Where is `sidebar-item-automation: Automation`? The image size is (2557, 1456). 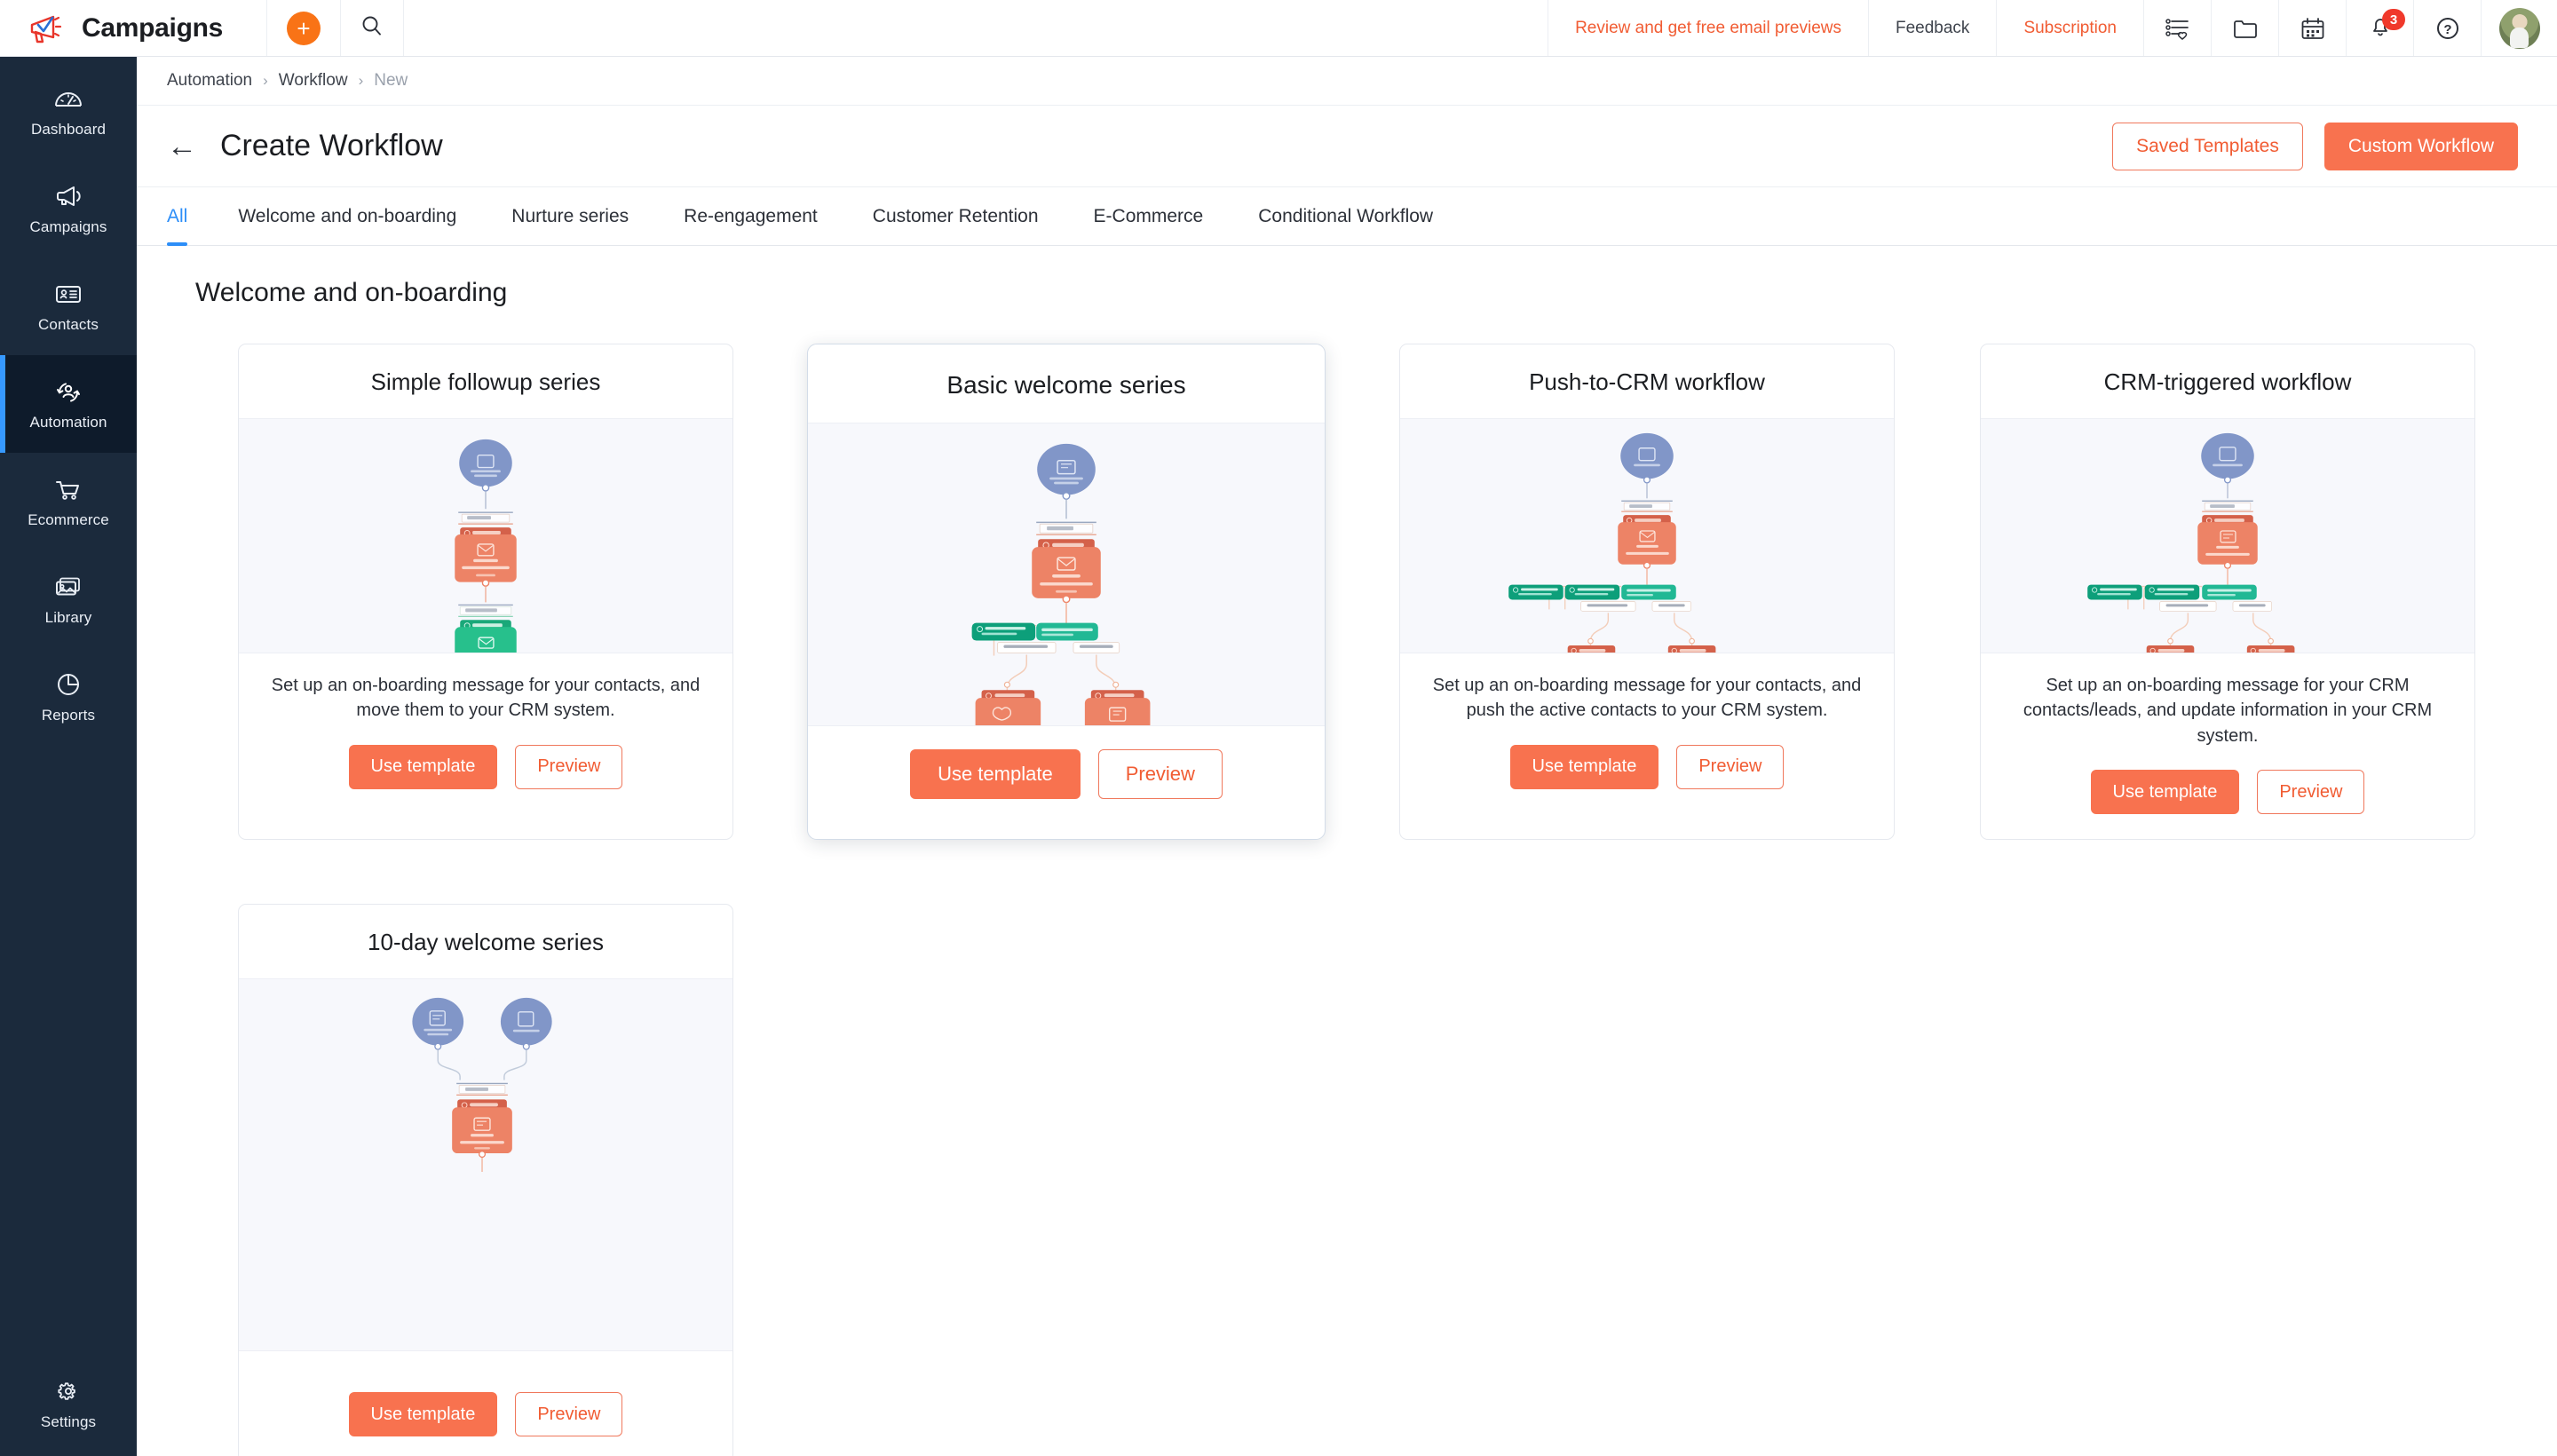 sidebar-item-automation: Automation is located at coordinates (68, 404).